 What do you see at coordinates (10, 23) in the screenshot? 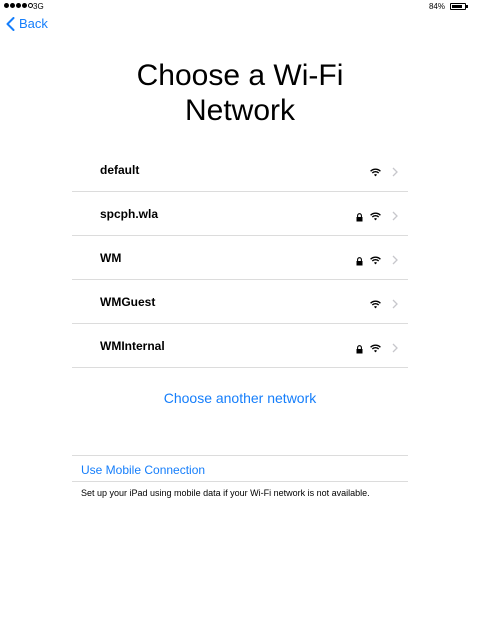
I see `chevron-left-icon` at bounding box center [10, 23].